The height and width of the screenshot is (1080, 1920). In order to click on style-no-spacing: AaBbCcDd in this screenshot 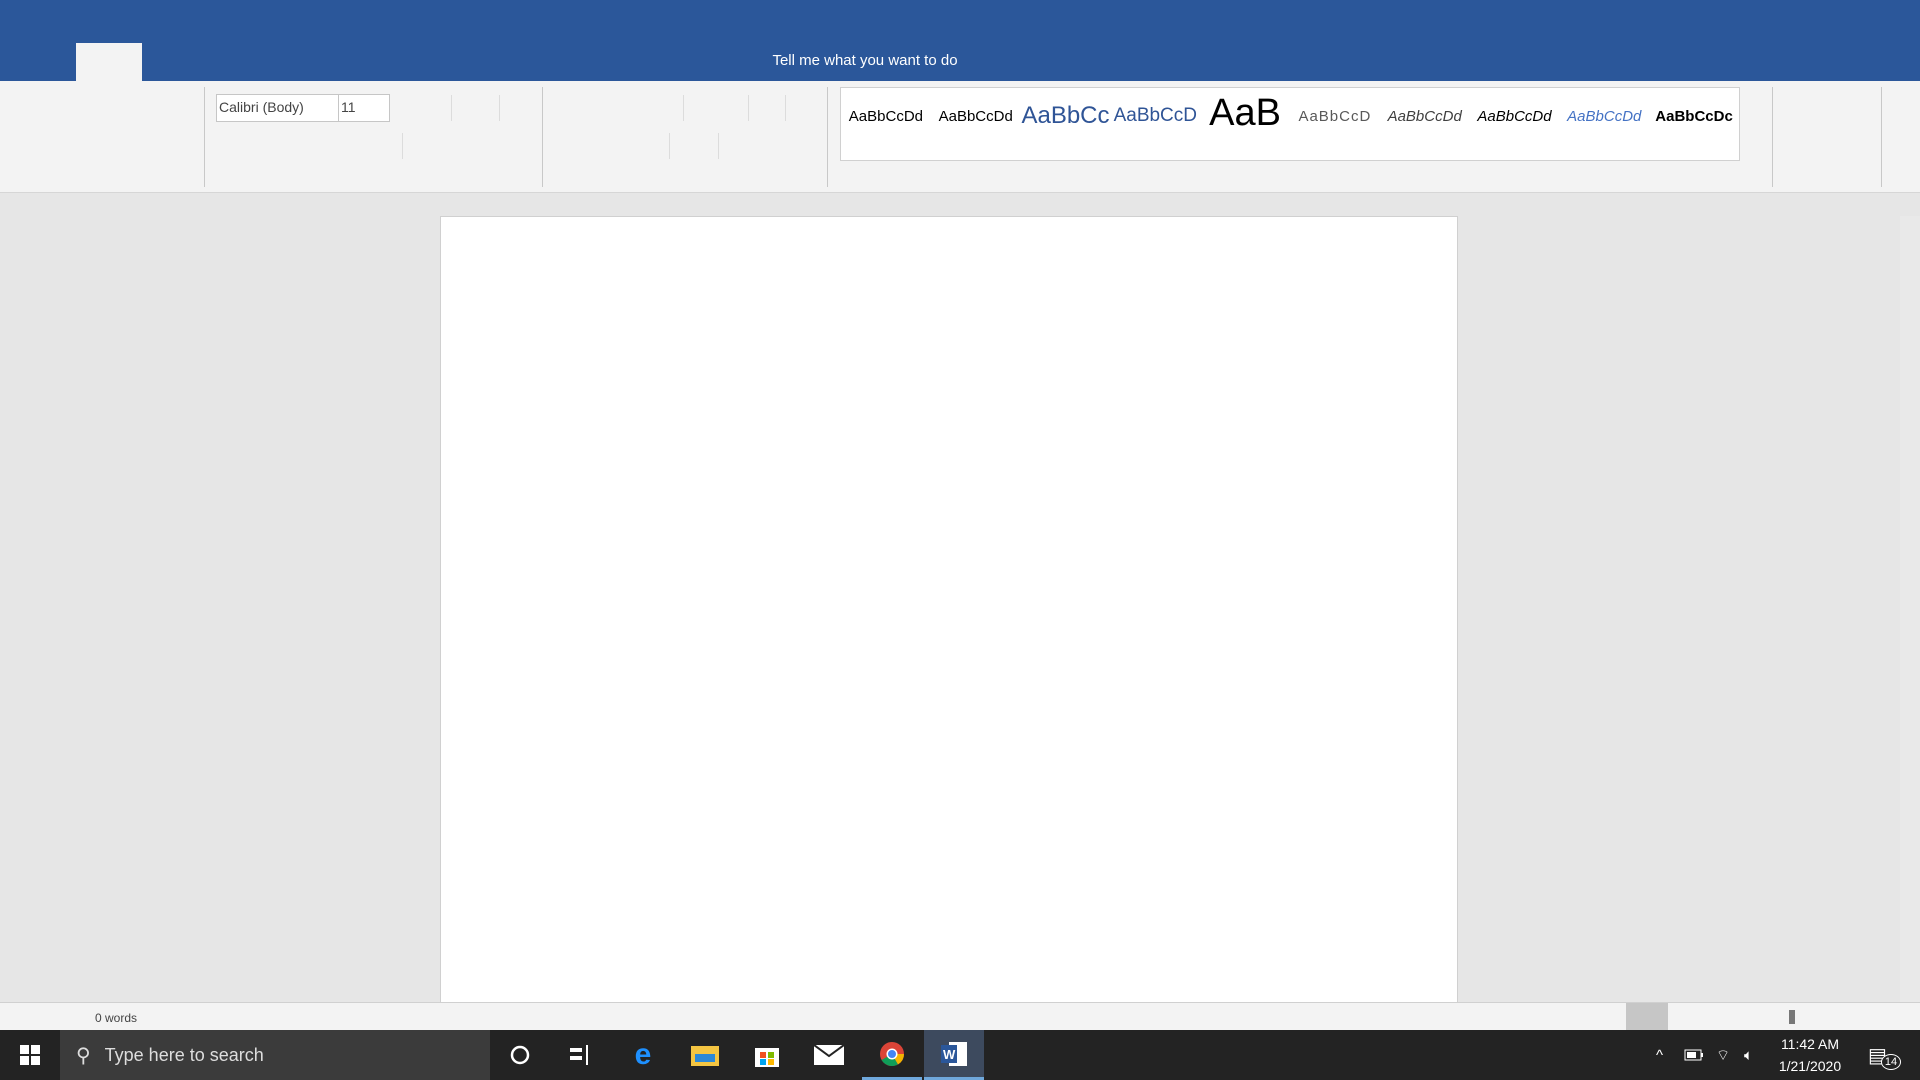, I will do `click(976, 127)`.